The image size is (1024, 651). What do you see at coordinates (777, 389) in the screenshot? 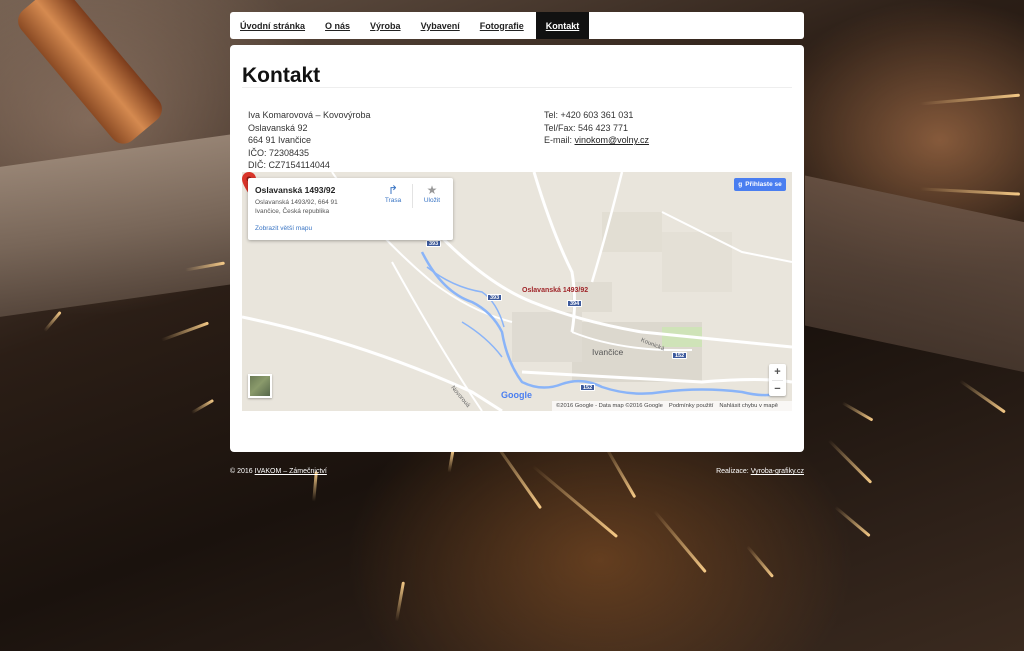
I see `zoom-out-button: −` at bounding box center [777, 389].